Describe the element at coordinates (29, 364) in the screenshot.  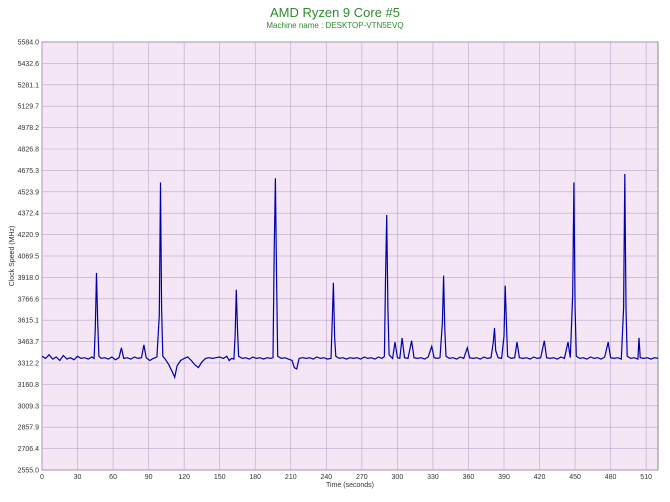
I see `y-tick-label: 3312.2` at that location.